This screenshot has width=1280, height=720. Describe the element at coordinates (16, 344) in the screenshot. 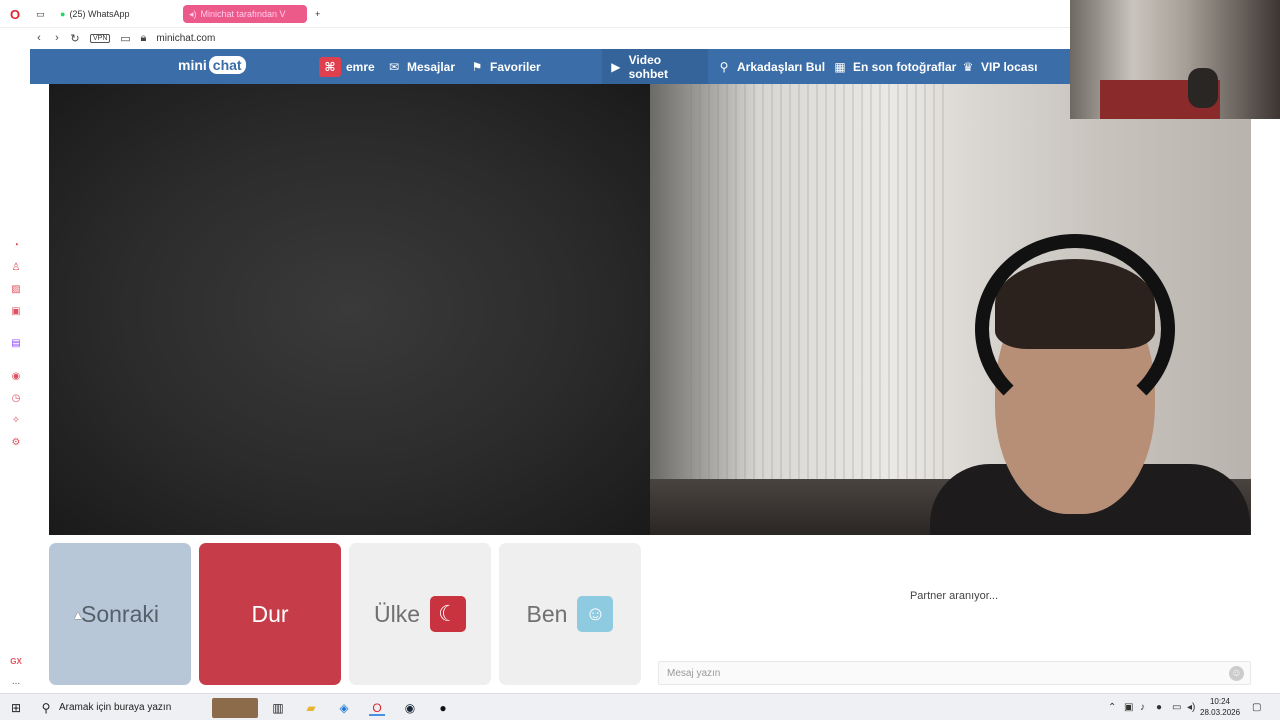

I see `twitch-icon: ▤` at that location.